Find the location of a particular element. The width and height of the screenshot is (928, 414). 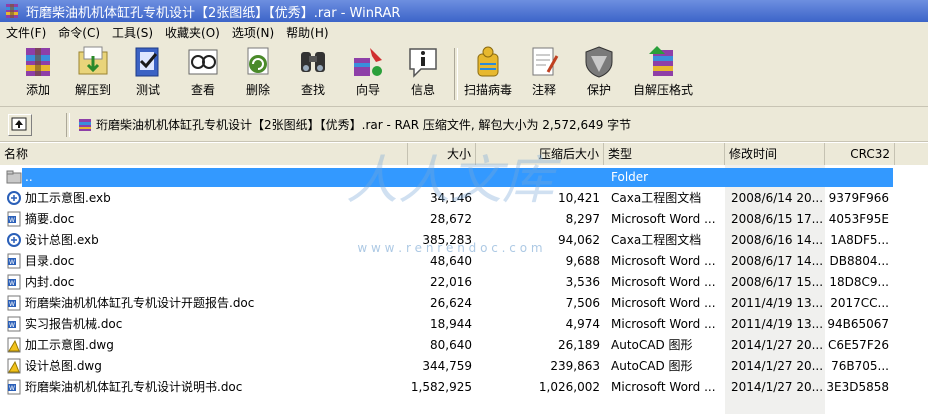

delete-button: 删除 is located at coordinates (258, 74).